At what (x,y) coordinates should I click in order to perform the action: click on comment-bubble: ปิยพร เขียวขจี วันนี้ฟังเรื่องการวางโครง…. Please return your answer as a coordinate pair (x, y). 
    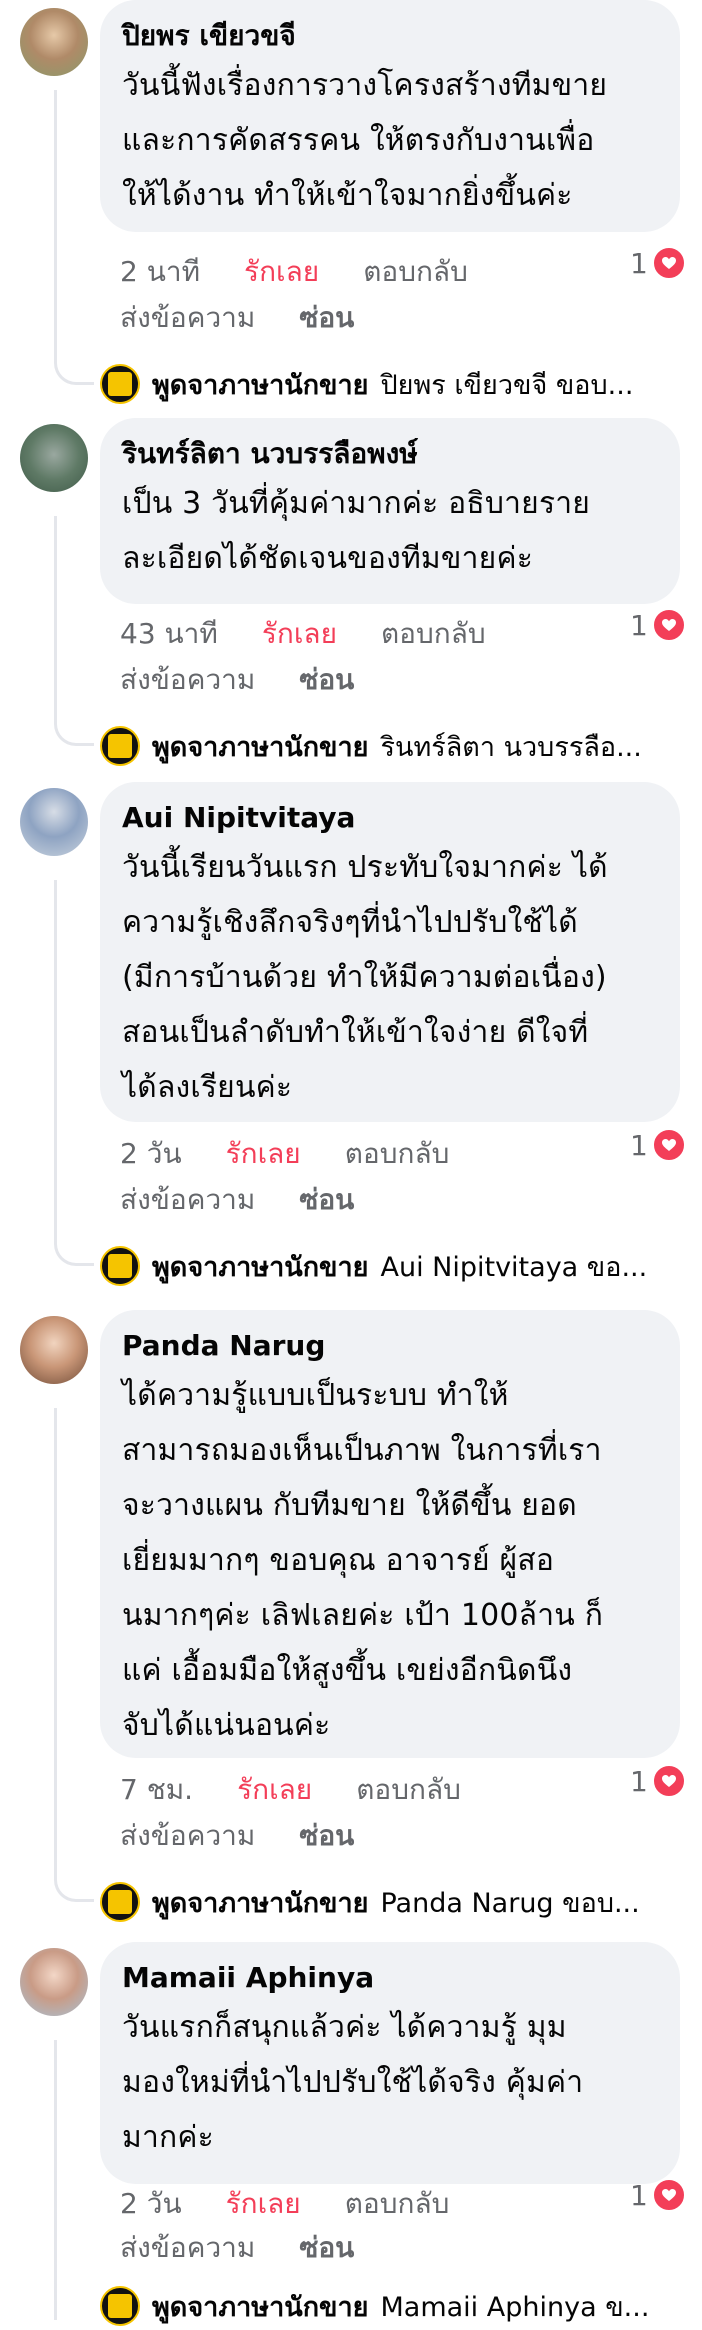
    Looking at the image, I should click on (390, 116).